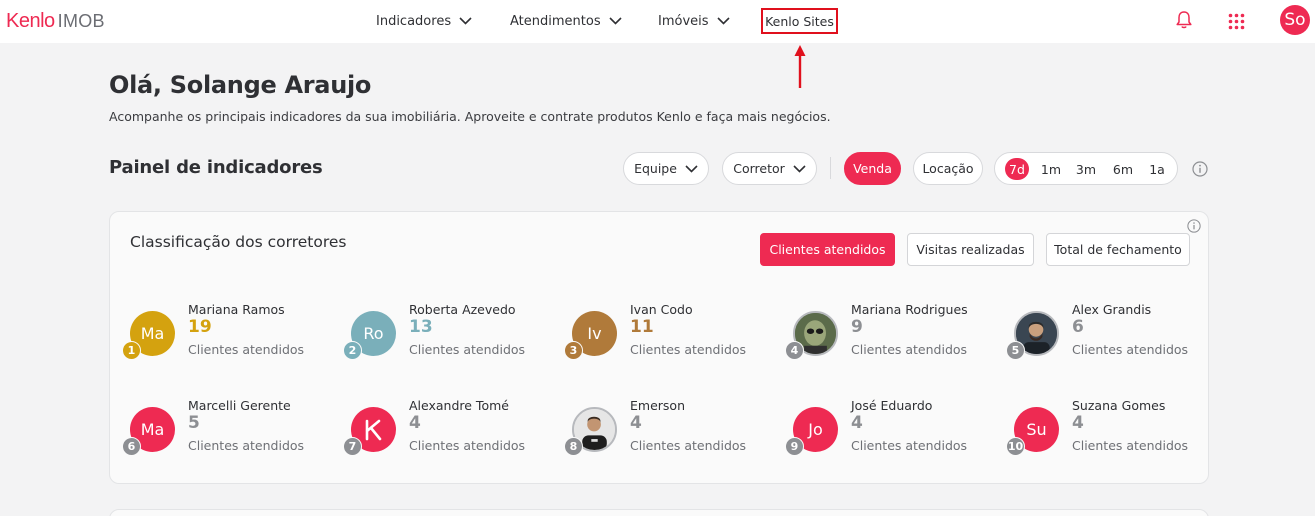 The image size is (1315, 516). What do you see at coordinates (236, 309) in the screenshot?
I see `broker-name: Mariana Ramos` at bounding box center [236, 309].